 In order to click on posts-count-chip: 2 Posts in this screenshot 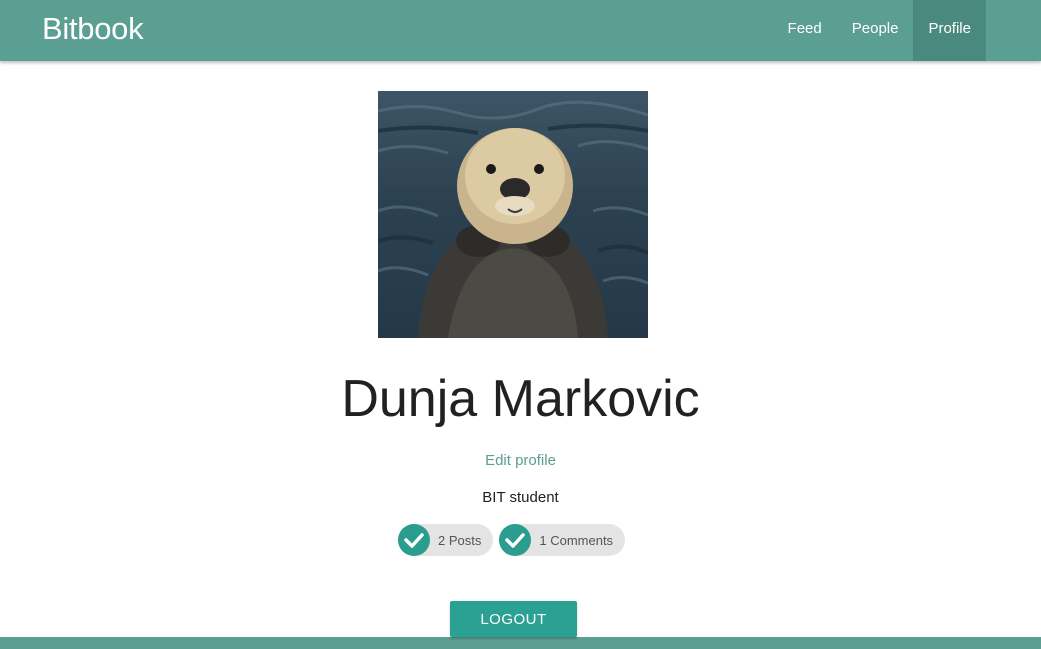, I will do `click(446, 540)`.